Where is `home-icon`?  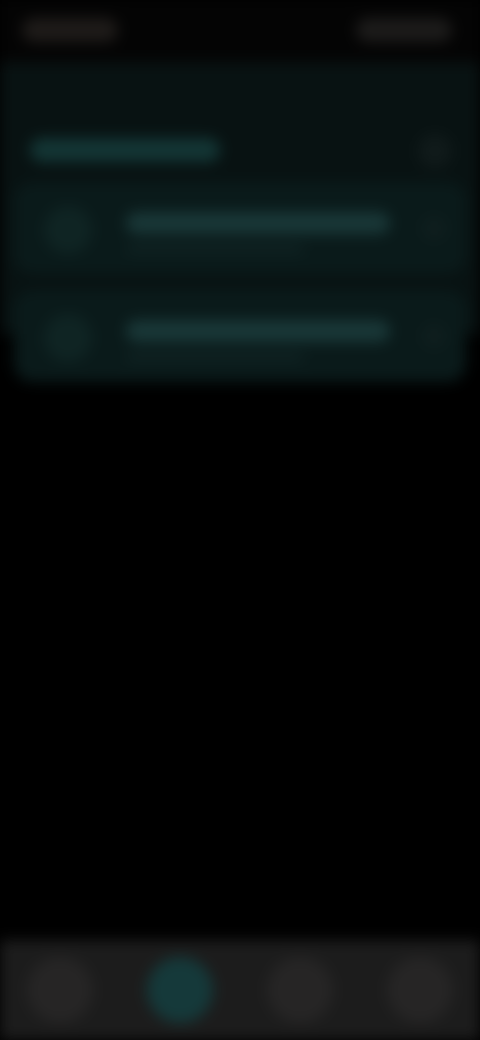 home-icon is located at coordinates (60, 990).